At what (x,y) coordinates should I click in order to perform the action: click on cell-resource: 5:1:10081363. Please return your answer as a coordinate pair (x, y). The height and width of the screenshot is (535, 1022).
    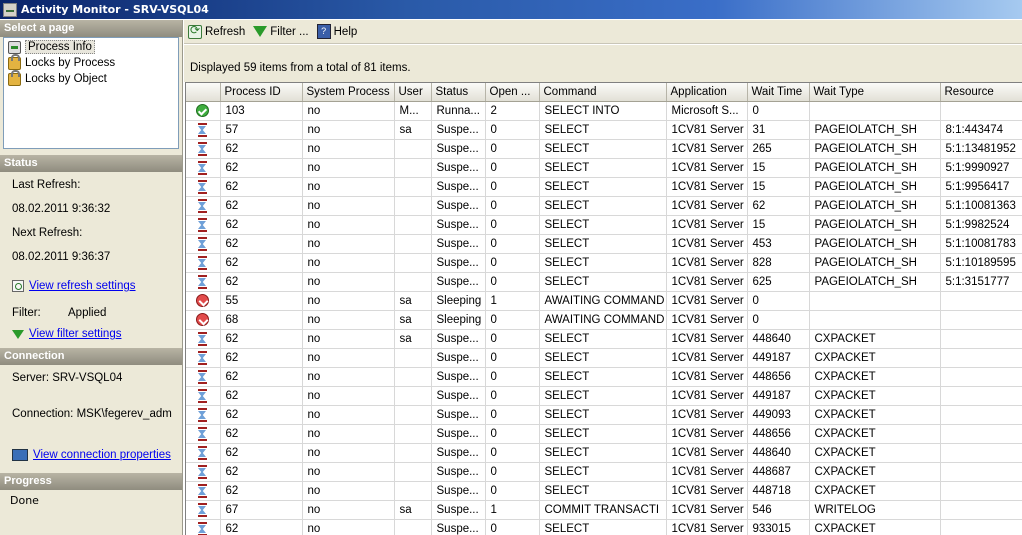
    Looking at the image, I should click on (981, 206).